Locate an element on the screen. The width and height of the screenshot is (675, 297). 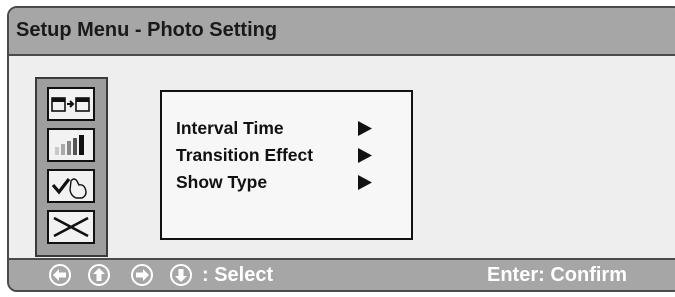
right-arrow-key-icon is located at coordinates (142, 275).